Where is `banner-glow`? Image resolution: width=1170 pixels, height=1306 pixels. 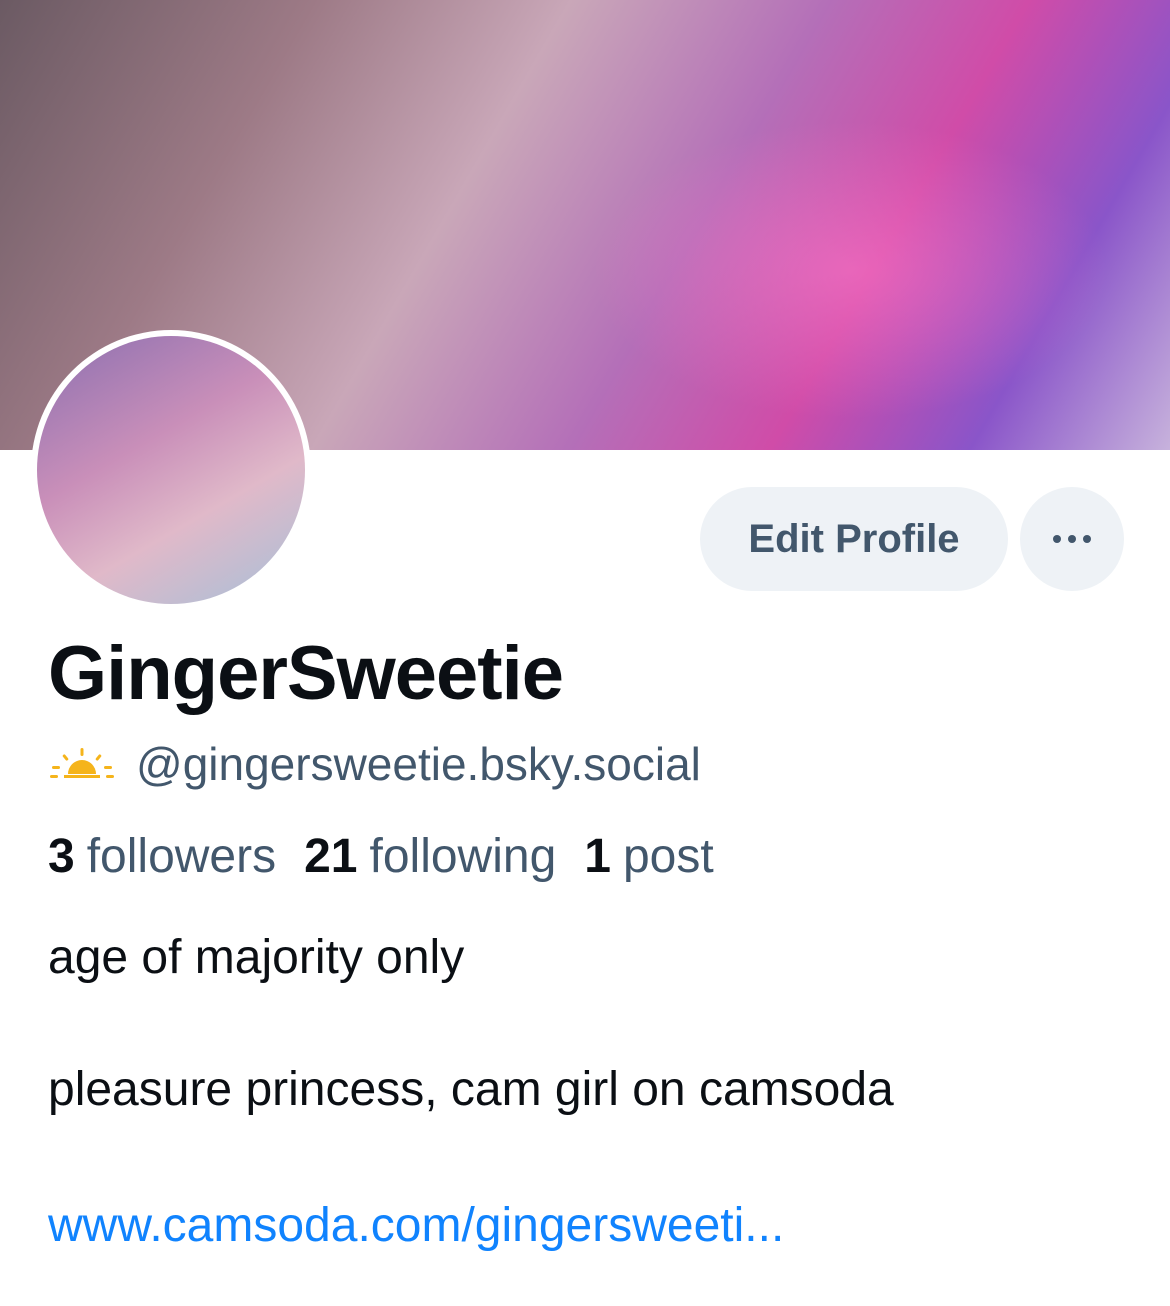
banner-glow is located at coordinates (850, 270).